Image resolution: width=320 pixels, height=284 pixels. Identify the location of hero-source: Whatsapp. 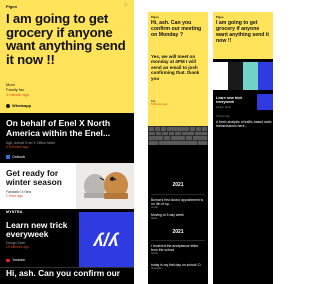
(18, 105).